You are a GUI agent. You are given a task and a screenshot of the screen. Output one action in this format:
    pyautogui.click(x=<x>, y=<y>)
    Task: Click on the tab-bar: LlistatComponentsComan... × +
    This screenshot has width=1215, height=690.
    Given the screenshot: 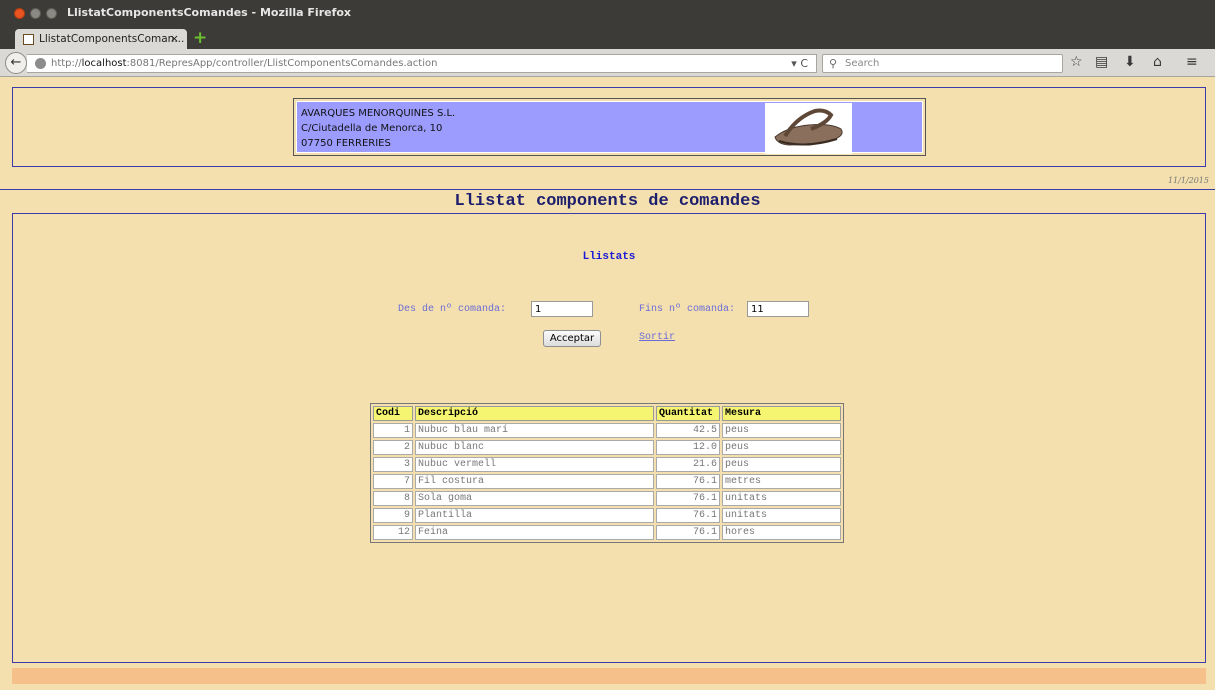 What is the action you would take?
    pyautogui.click(x=607, y=38)
    